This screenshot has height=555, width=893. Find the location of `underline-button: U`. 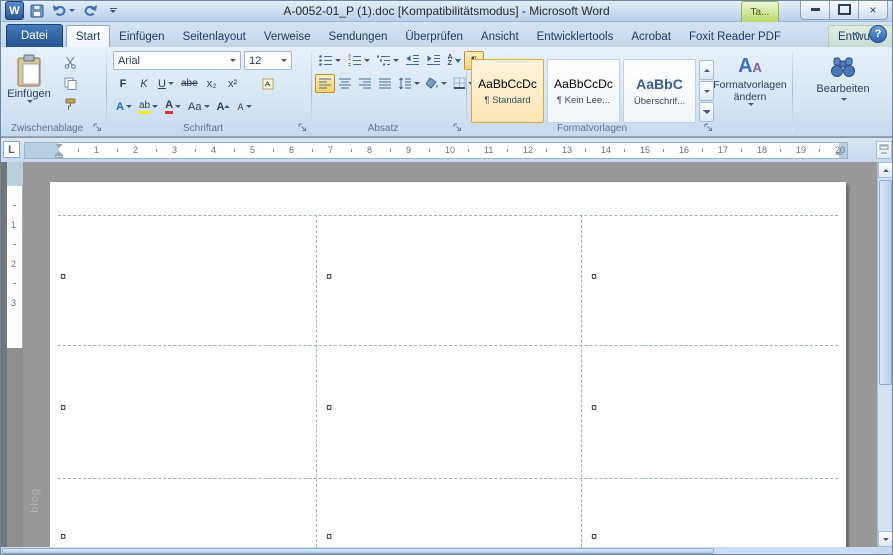

underline-button: U is located at coordinates (166, 83).